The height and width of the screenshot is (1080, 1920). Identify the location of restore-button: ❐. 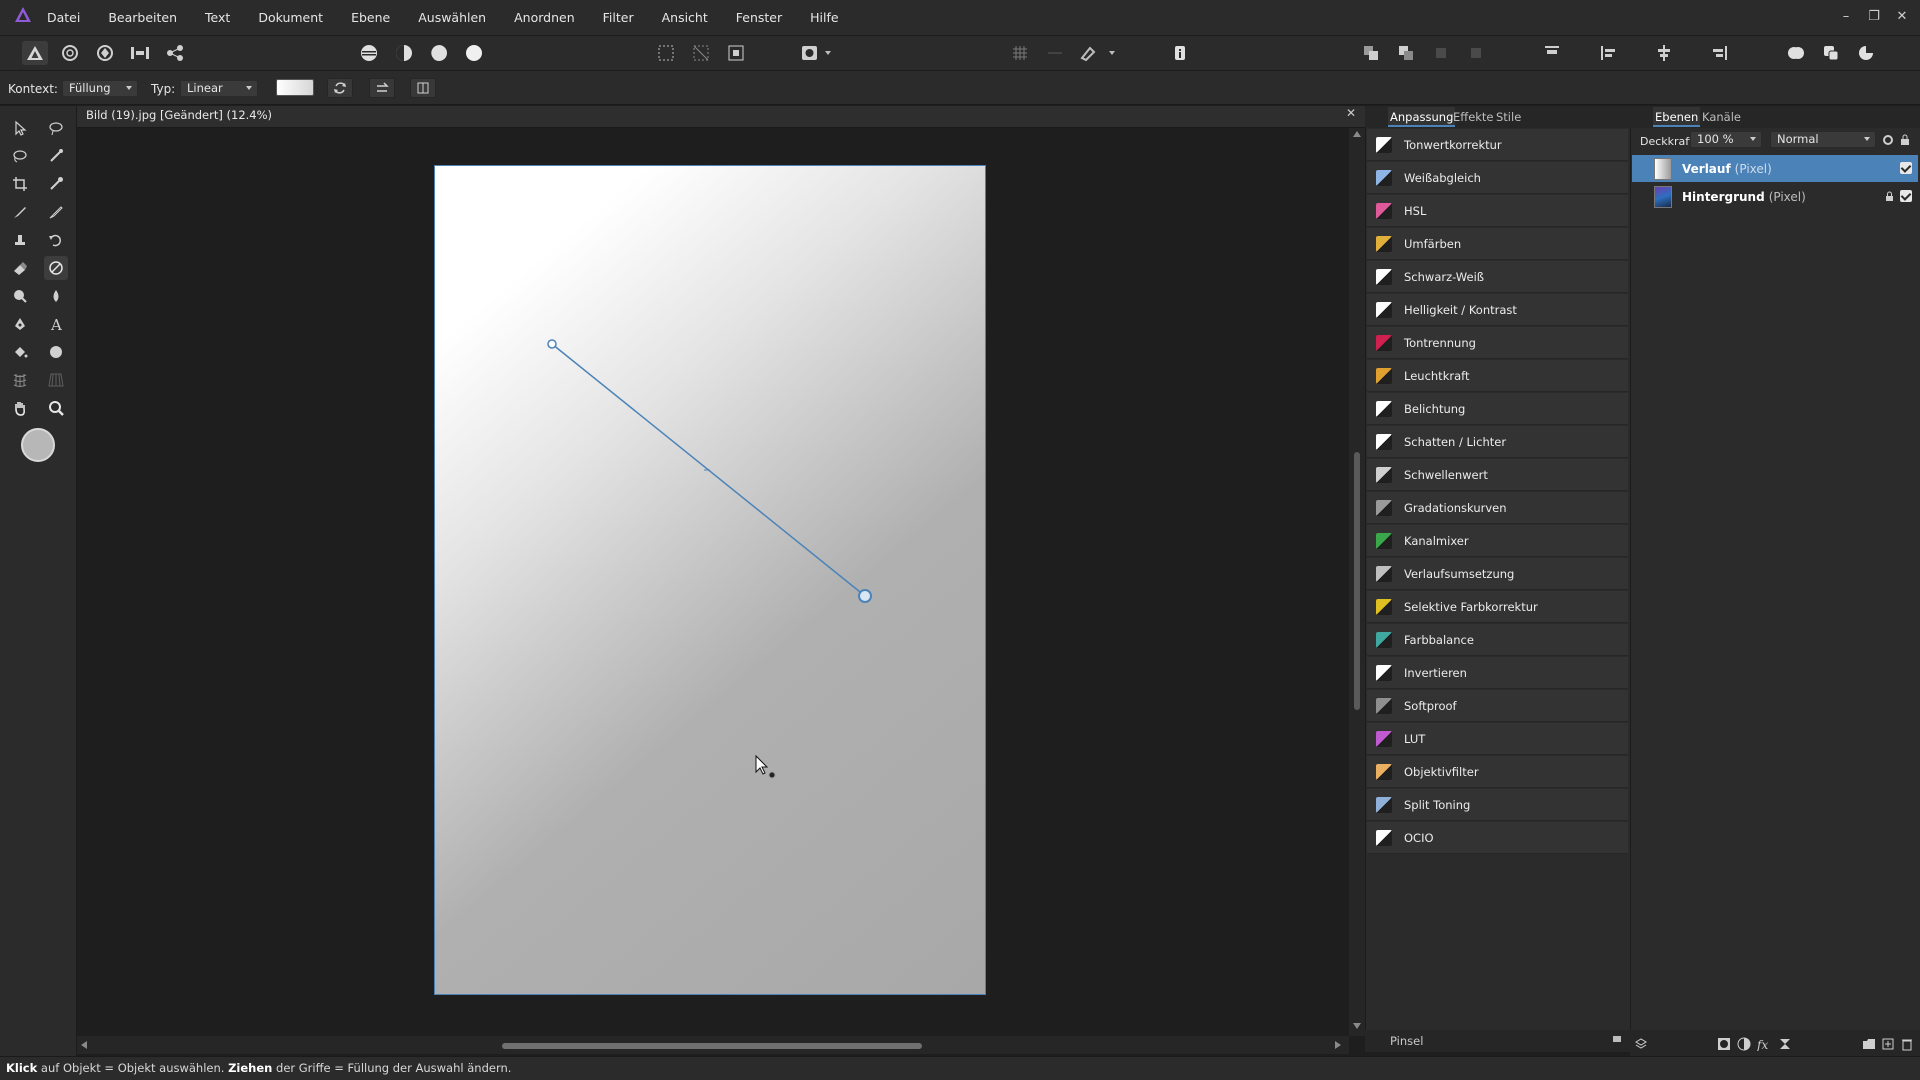
(1874, 17).